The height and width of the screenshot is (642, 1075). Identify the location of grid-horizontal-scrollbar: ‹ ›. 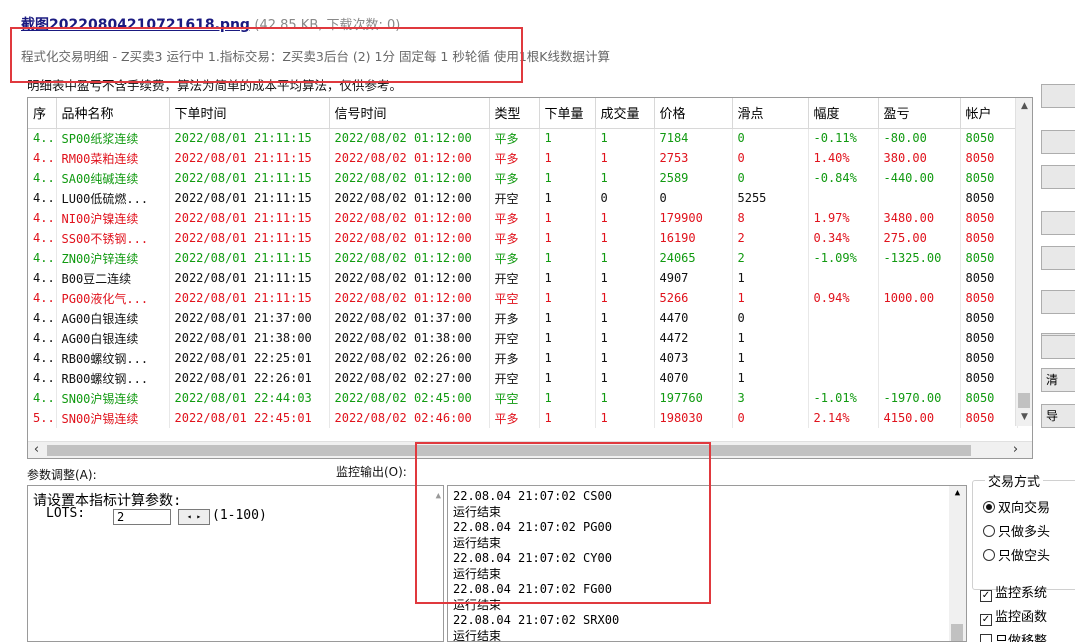
(530, 449).